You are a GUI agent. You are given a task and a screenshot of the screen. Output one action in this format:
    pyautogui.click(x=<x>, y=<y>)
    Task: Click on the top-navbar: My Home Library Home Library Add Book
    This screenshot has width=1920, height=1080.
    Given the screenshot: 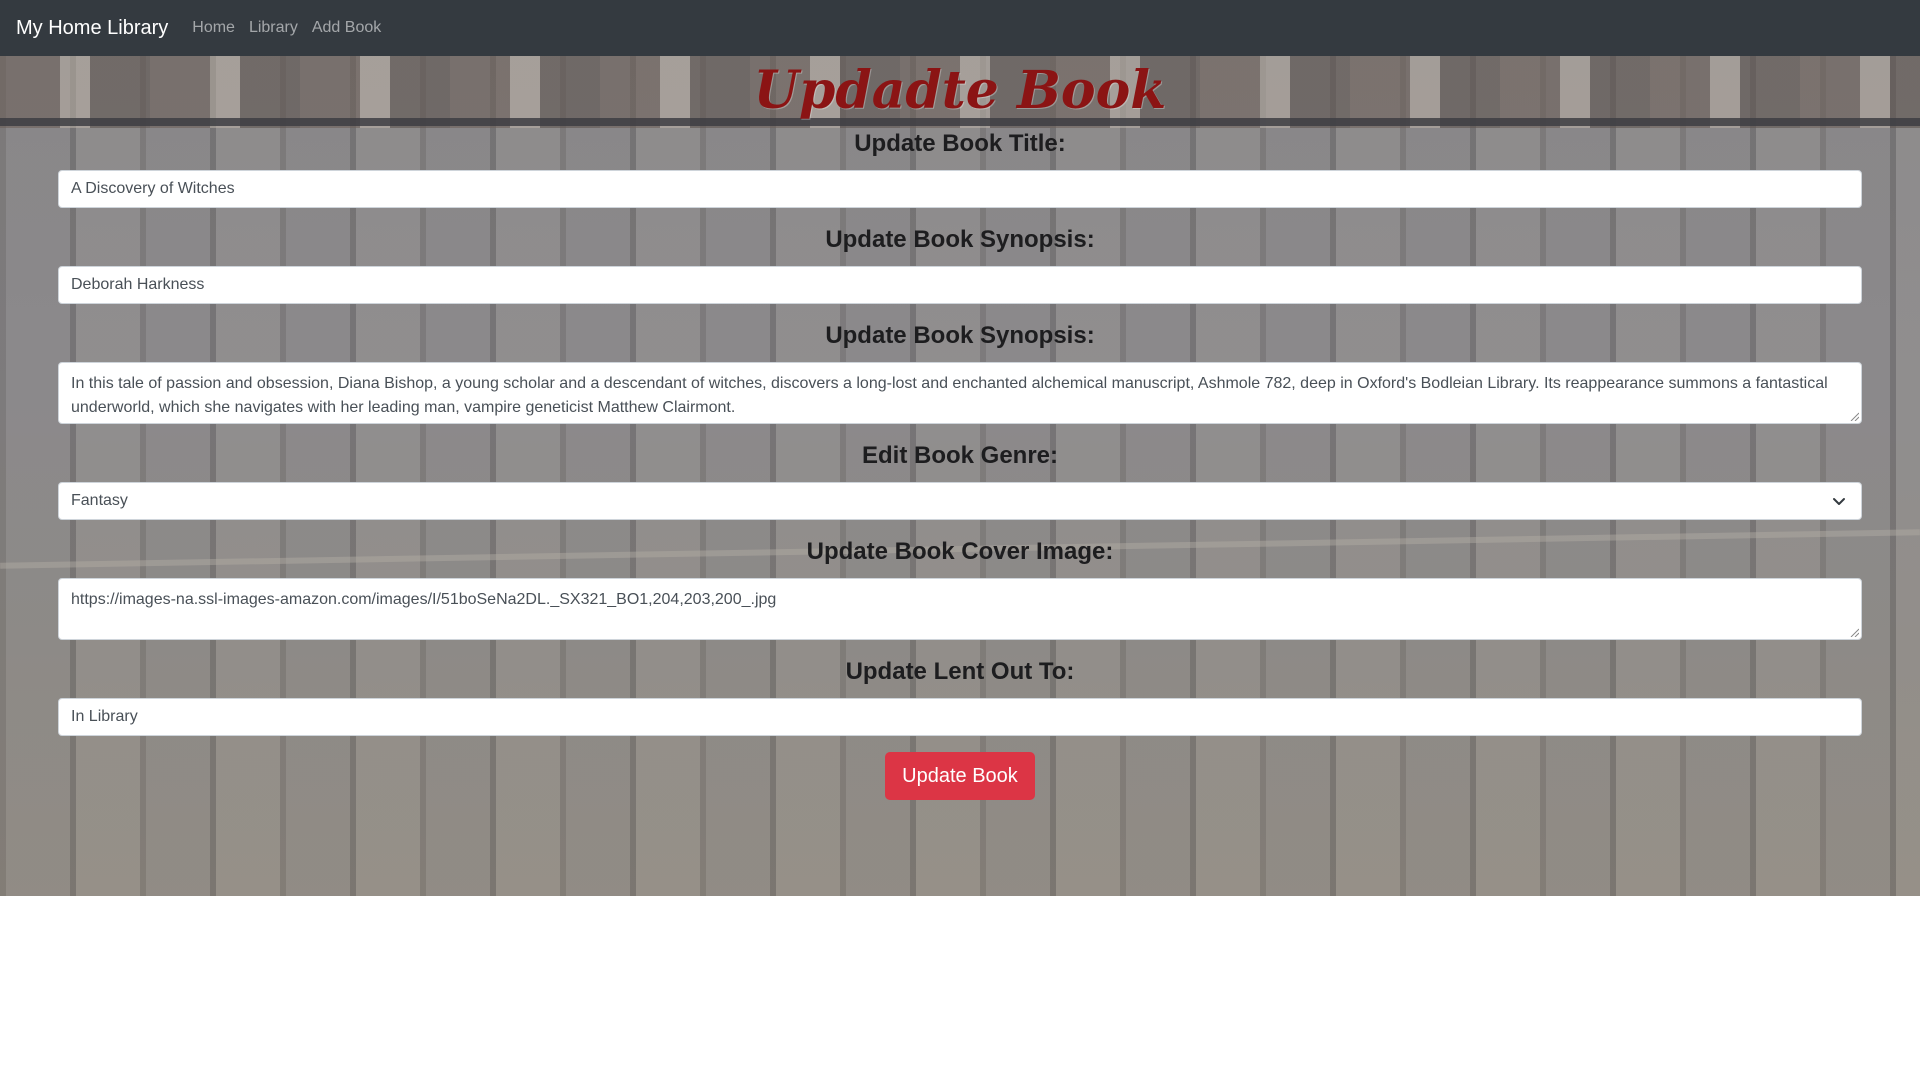 What is the action you would take?
    pyautogui.click(x=960, y=28)
    